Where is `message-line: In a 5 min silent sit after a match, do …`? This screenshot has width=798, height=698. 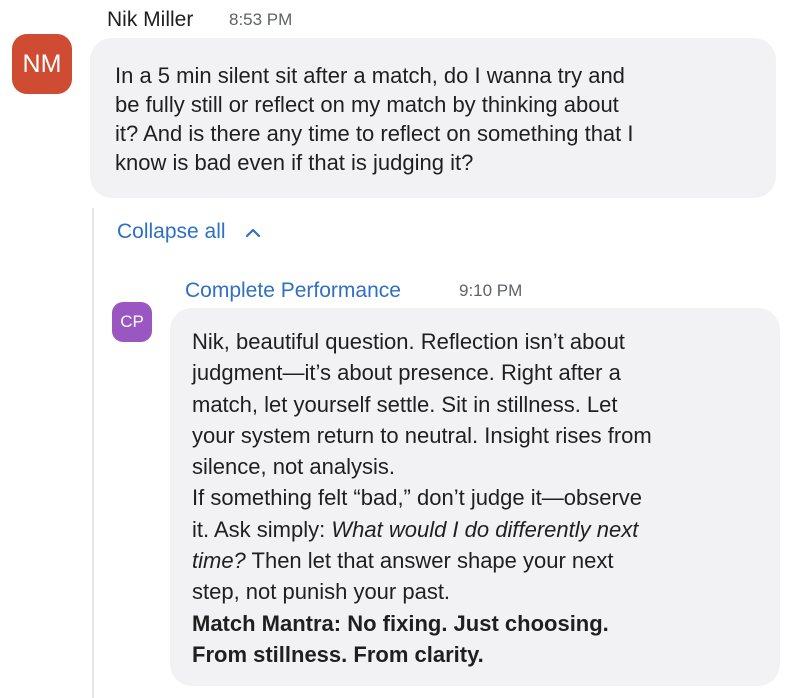
message-line: In a 5 min silent sit after a match, do … is located at coordinates (370, 75).